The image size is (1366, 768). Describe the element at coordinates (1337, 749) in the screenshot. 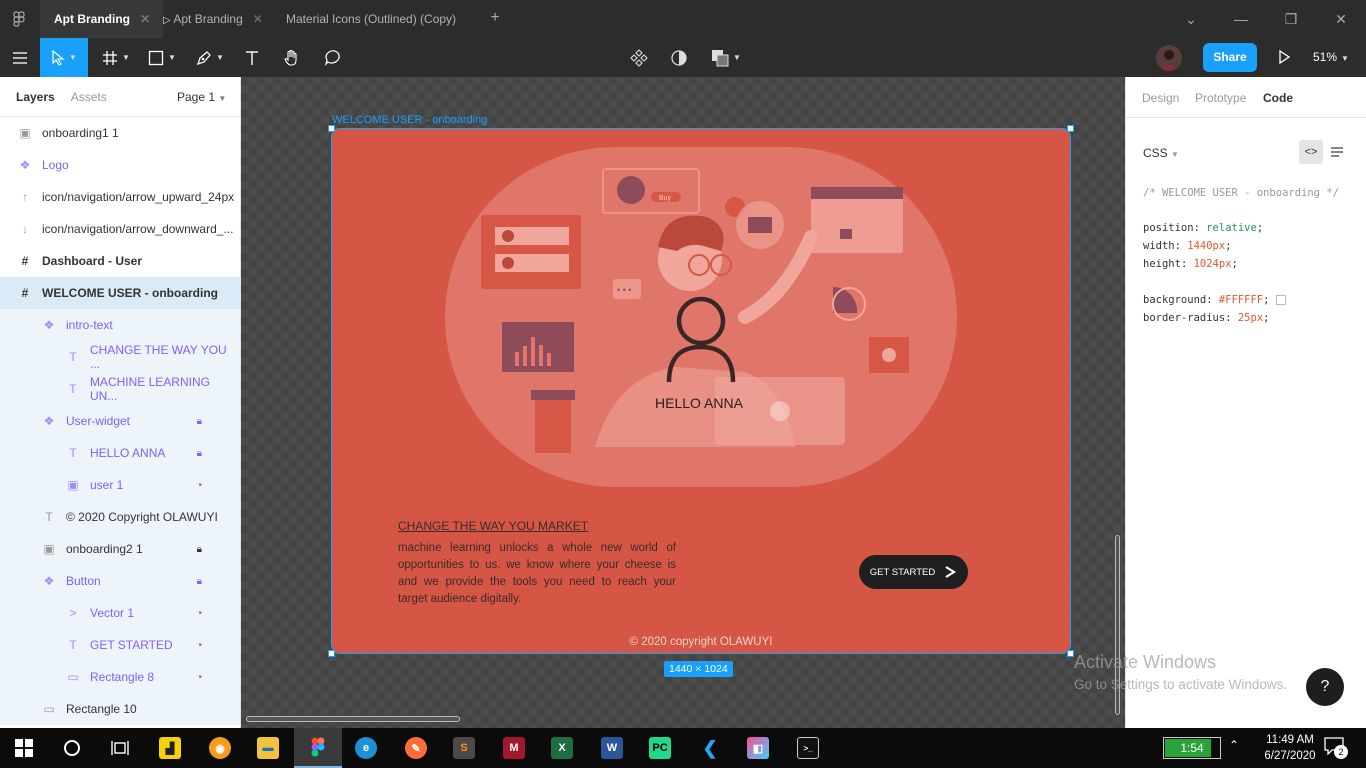

I see `notifications-icon: 2` at that location.